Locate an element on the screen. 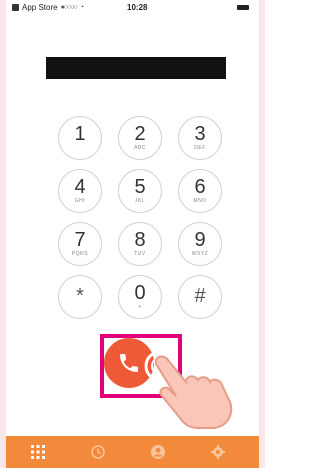  key-digit: * is located at coordinates (80, 296).